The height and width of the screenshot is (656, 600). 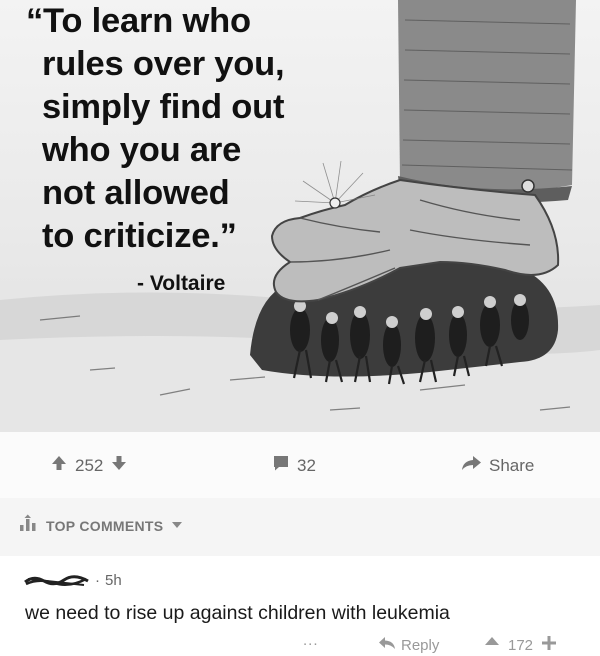 What do you see at coordinates (163, 107) in the screenshot?
I see `quote-line: simply find out` at bounding box center [163, 107].